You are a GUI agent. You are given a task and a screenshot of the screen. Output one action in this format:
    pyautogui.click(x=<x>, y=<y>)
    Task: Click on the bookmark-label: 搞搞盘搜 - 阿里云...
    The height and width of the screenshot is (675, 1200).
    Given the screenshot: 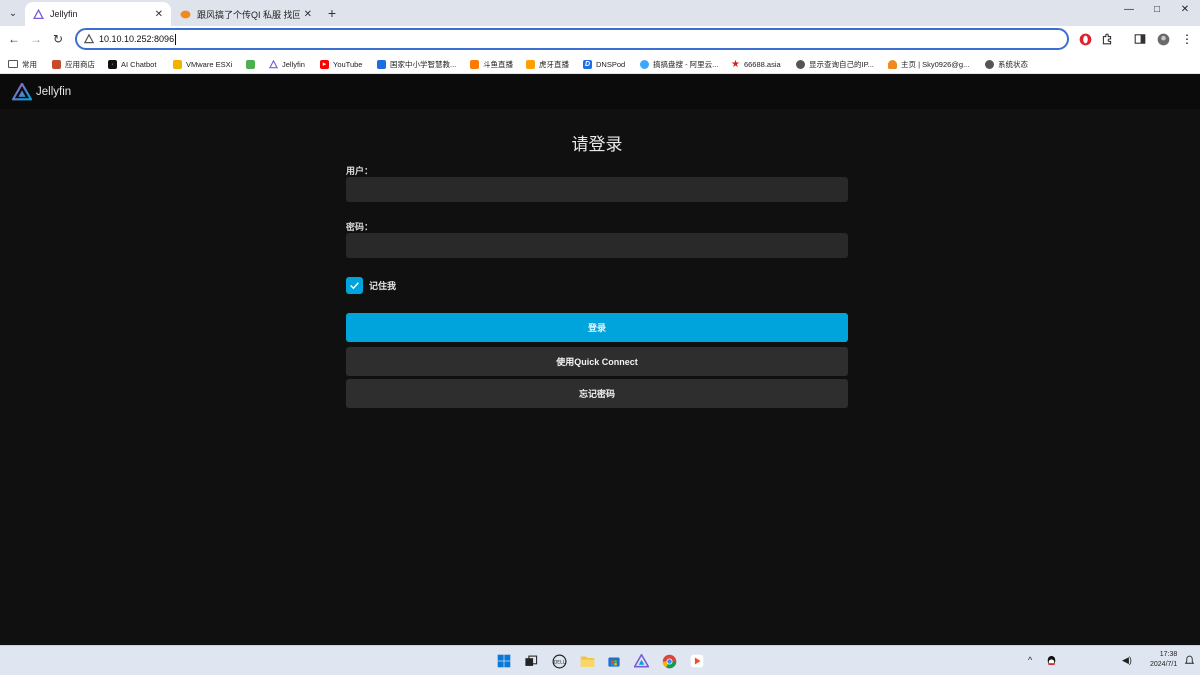 What is the action you would take?
    pyautogui.click(x=686, y=64)
    